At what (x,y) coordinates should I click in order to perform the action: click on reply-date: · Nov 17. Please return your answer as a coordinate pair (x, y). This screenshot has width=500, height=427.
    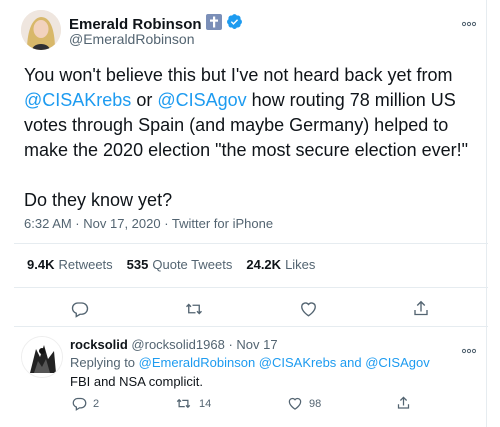
    Looking at the image, I should click on (251, 344).